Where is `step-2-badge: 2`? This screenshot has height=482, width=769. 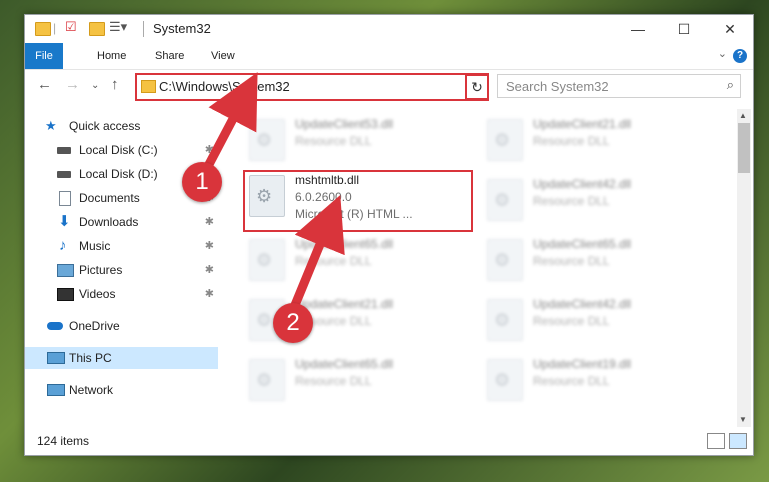
step-2-badge: 2 is located at coordinates (293, 323).